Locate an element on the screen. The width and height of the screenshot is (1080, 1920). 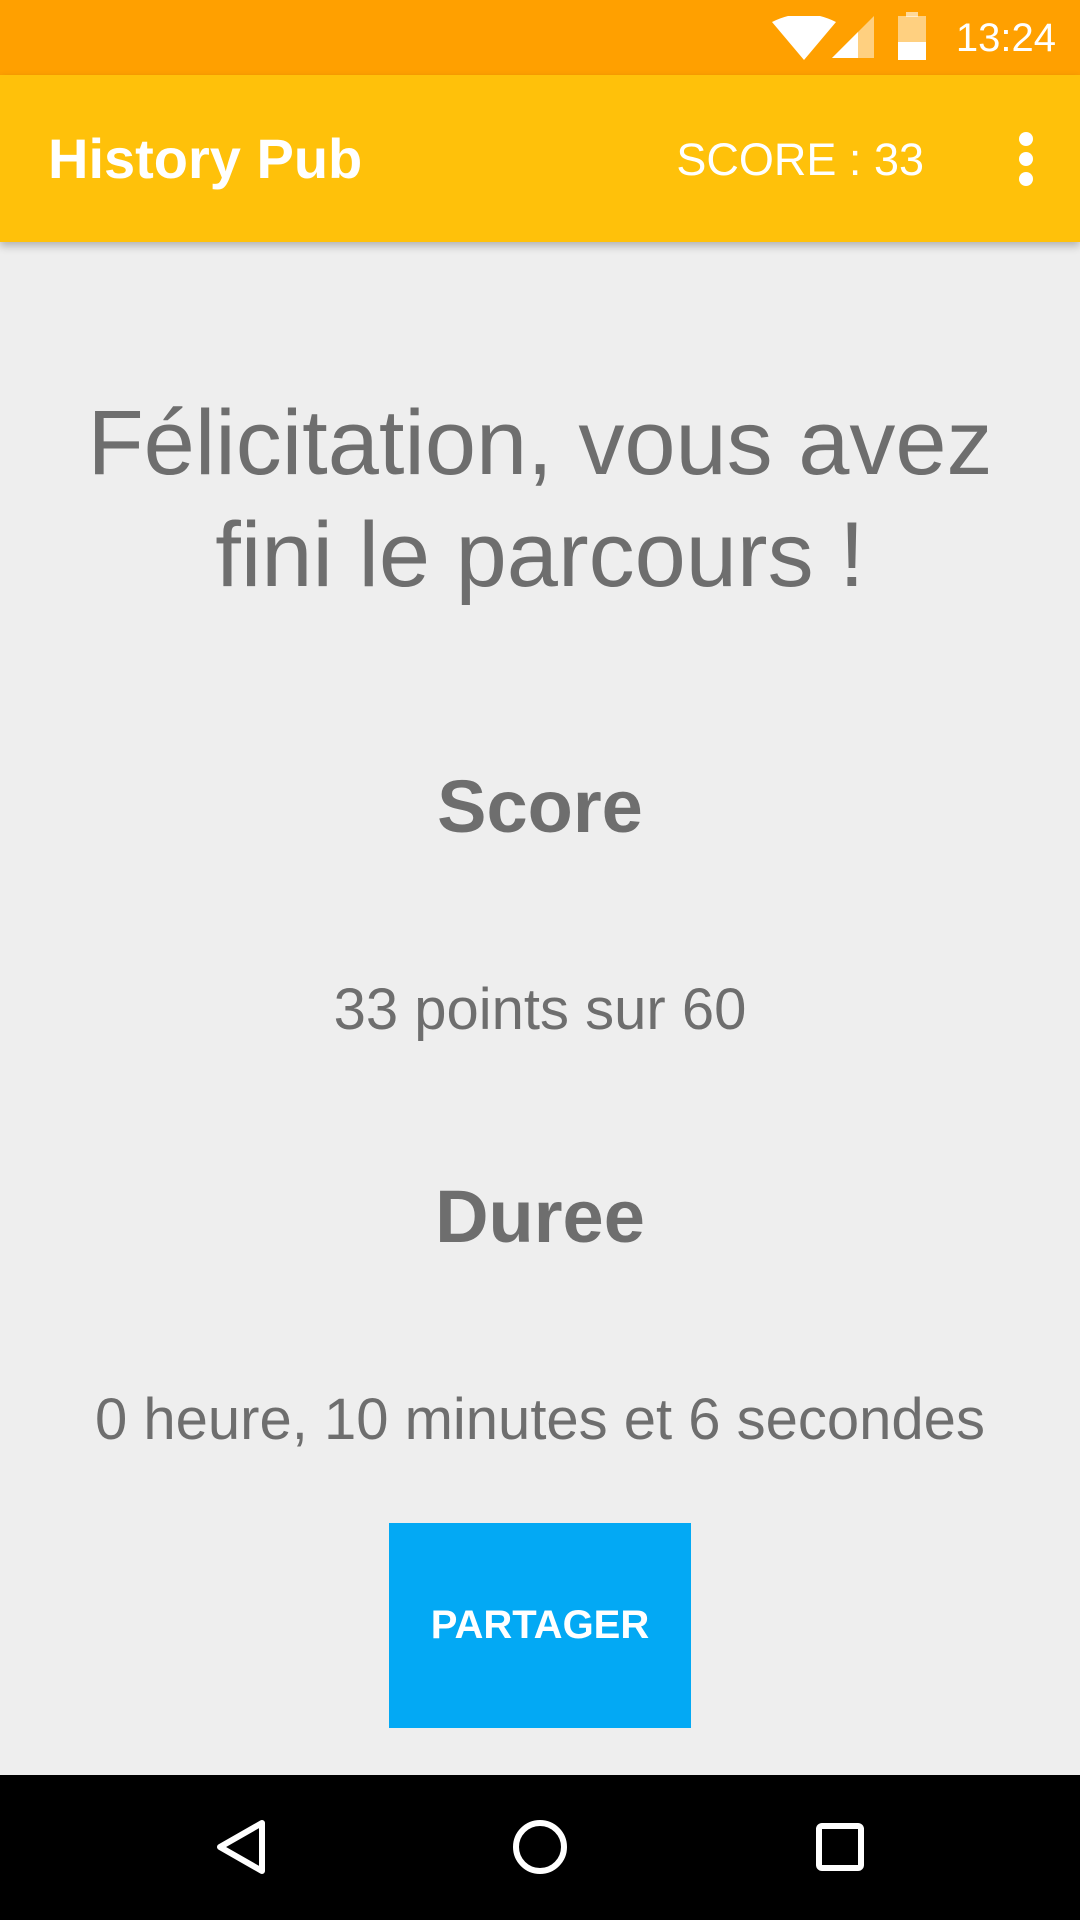
score-value: 33 points sur 60 is located at coordinates (540, 1009).